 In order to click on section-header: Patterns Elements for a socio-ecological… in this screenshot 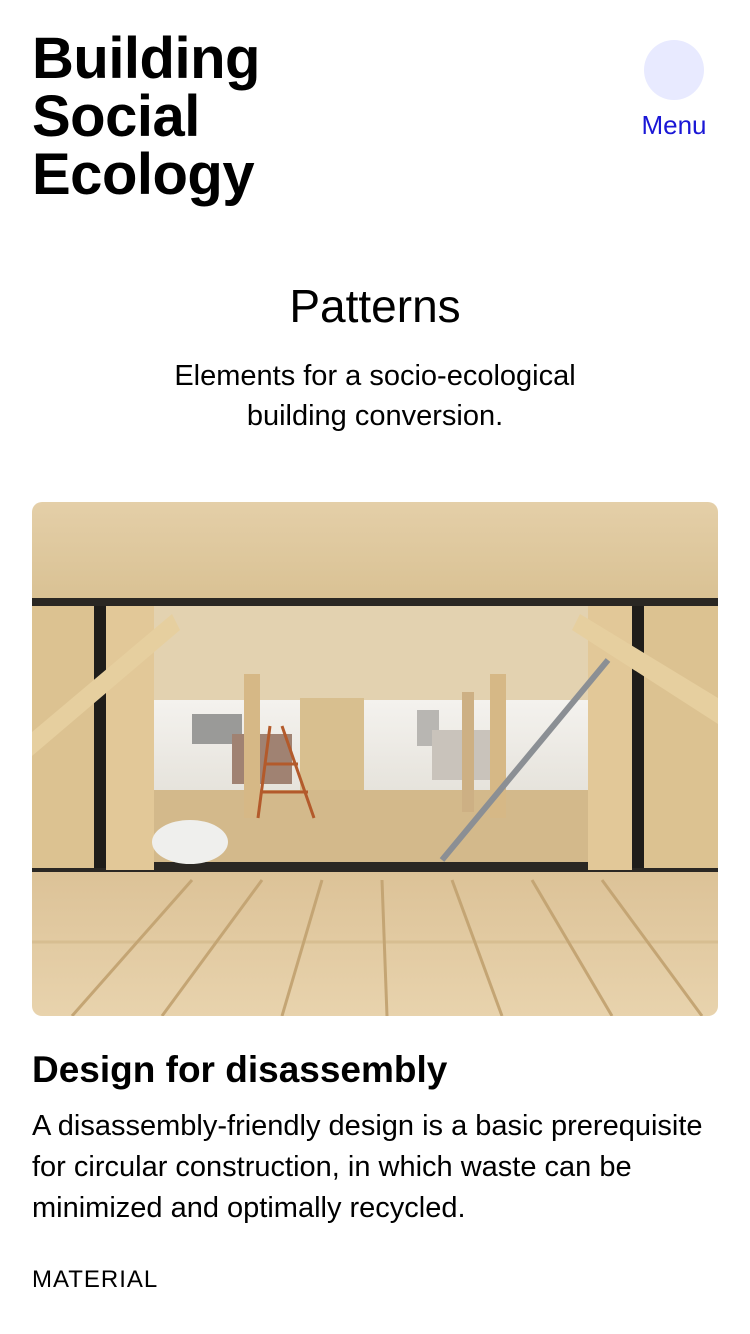, I will do `click(375, 357)`.